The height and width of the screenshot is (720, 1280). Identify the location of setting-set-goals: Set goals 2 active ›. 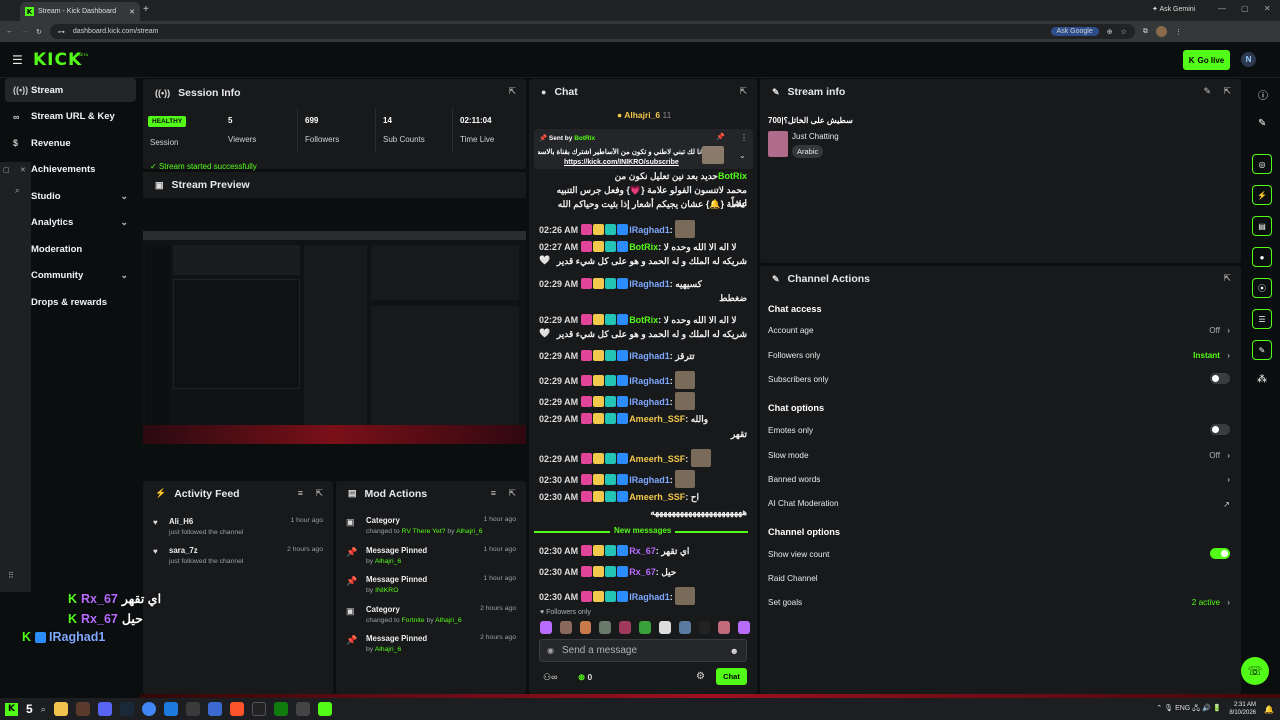
(1001, 602).